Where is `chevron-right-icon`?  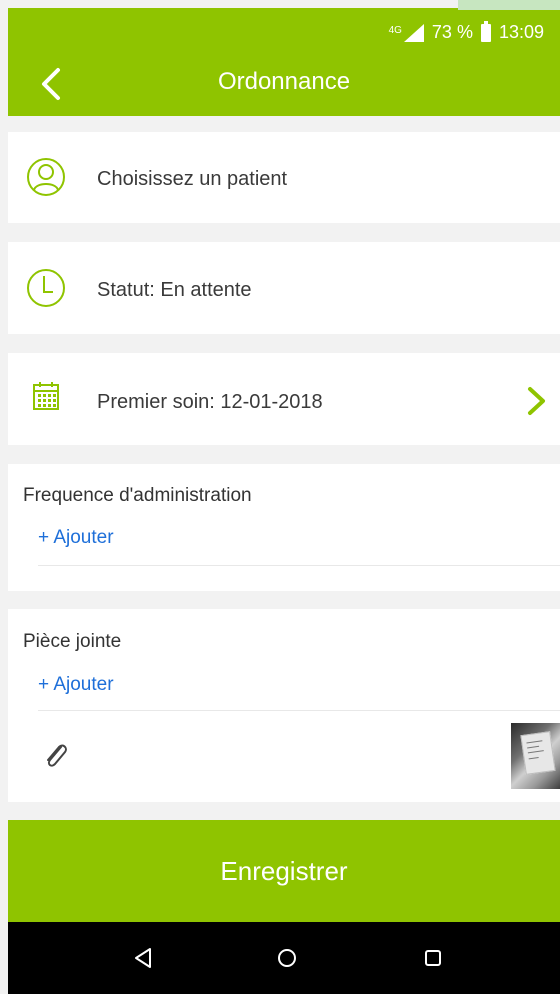
chevron-right-icon is located at coordinates (537, 401).